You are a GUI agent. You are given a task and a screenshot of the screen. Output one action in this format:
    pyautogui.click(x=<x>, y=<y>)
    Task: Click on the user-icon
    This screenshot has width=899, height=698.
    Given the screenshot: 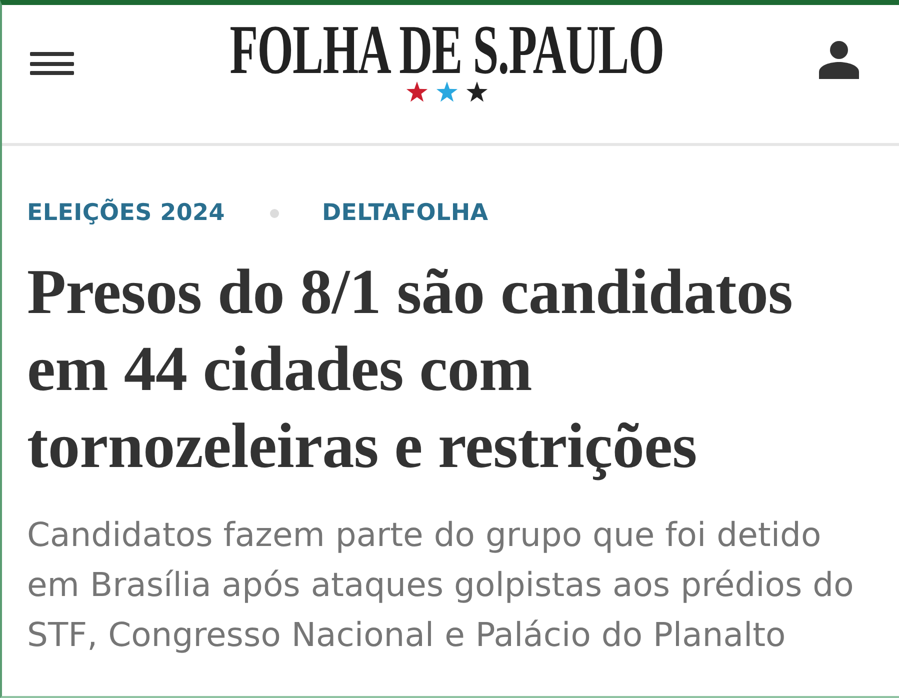 What is the action you would take?
    pyautogui.click(x=839, y=60)
    